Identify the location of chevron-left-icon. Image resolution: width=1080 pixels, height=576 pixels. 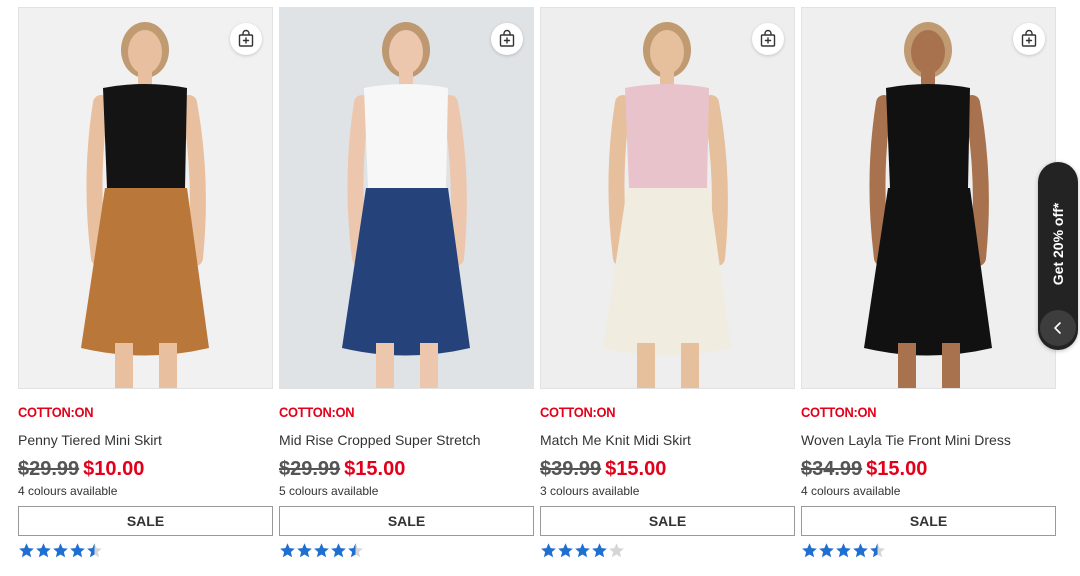
(1057, 328).